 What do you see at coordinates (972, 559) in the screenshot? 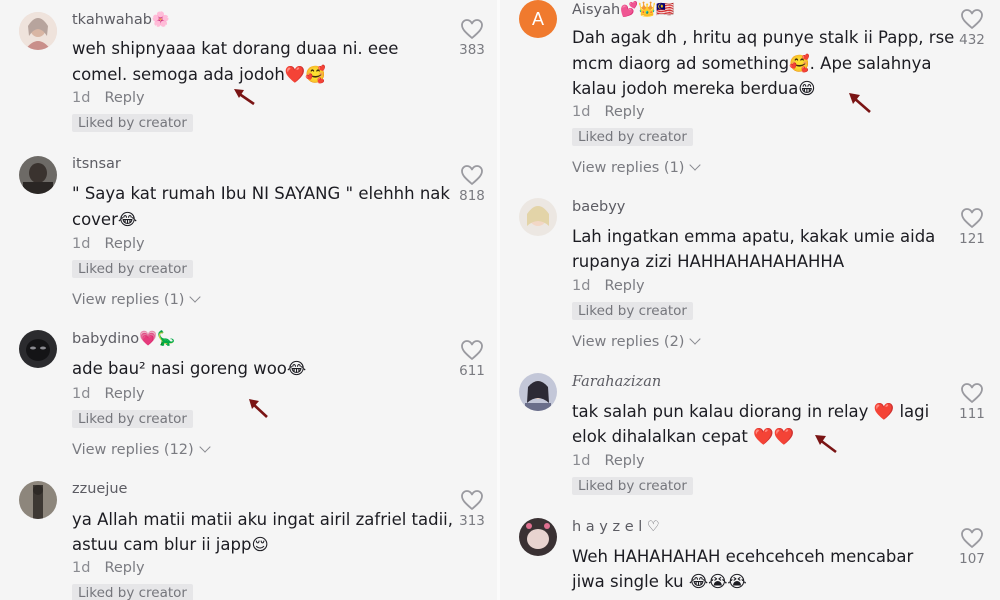
I see `like-count: 107` at bounding box center [972, 559].